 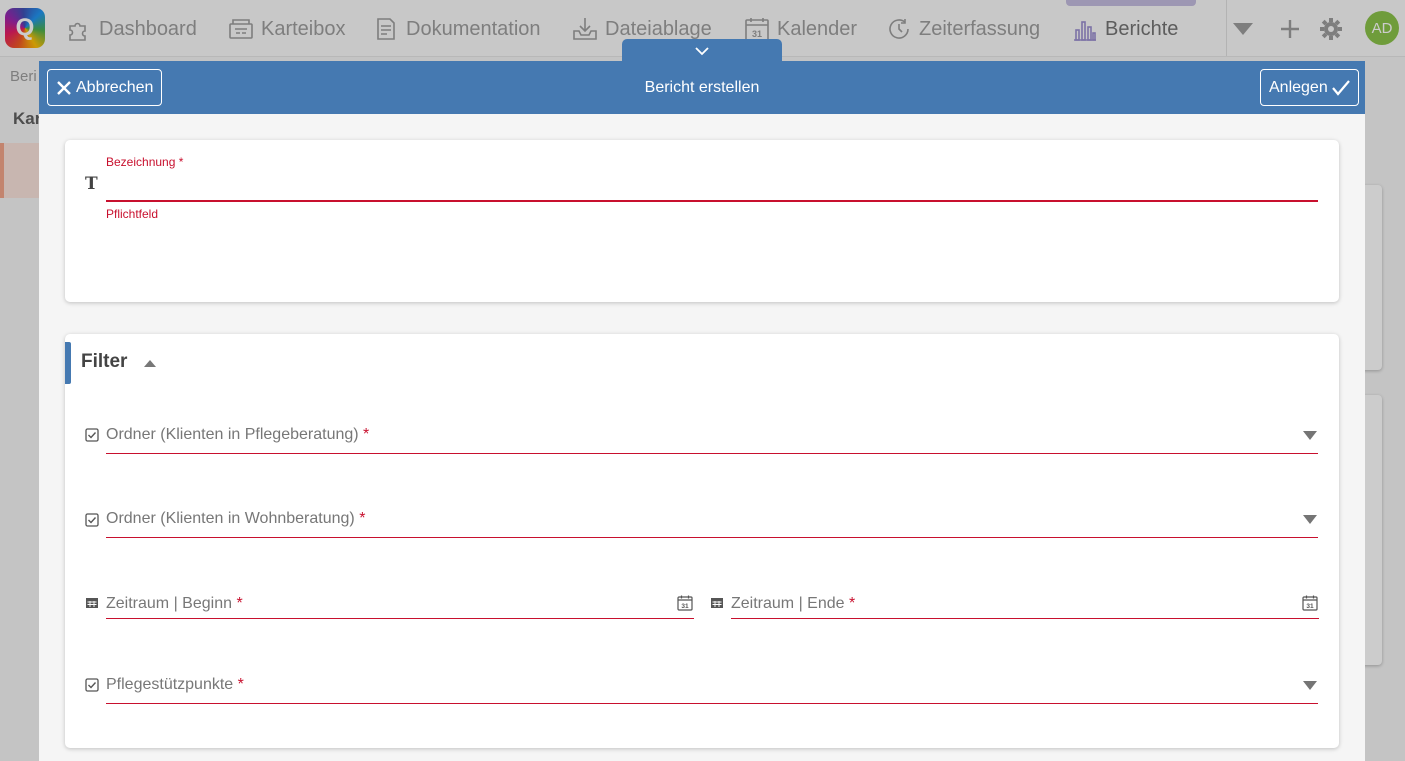 What do you see at coordinates (712, 201) in the screenshot?
I see `name-input-underline` at bounding box center [712, 201].